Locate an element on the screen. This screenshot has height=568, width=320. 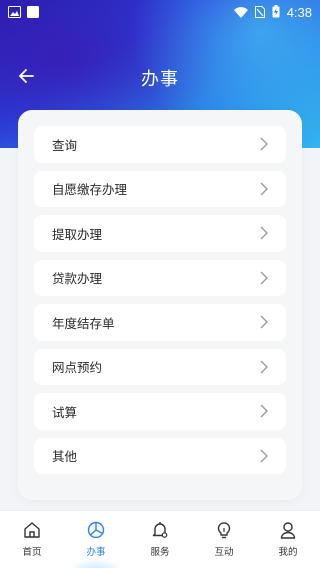
menu-item-label: 年度结存单 is located at coordinates (83, 323).